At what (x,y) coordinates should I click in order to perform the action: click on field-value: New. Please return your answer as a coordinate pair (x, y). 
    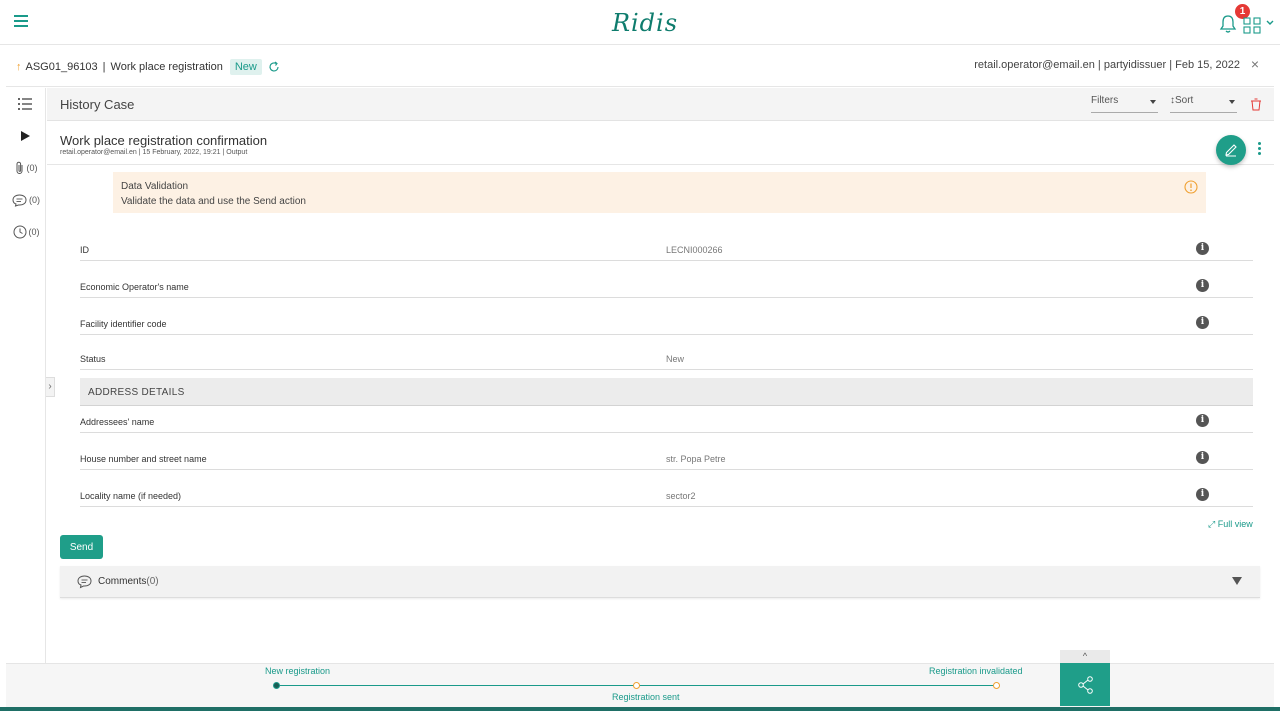
    Looking at the image, I should click on (675, 359).